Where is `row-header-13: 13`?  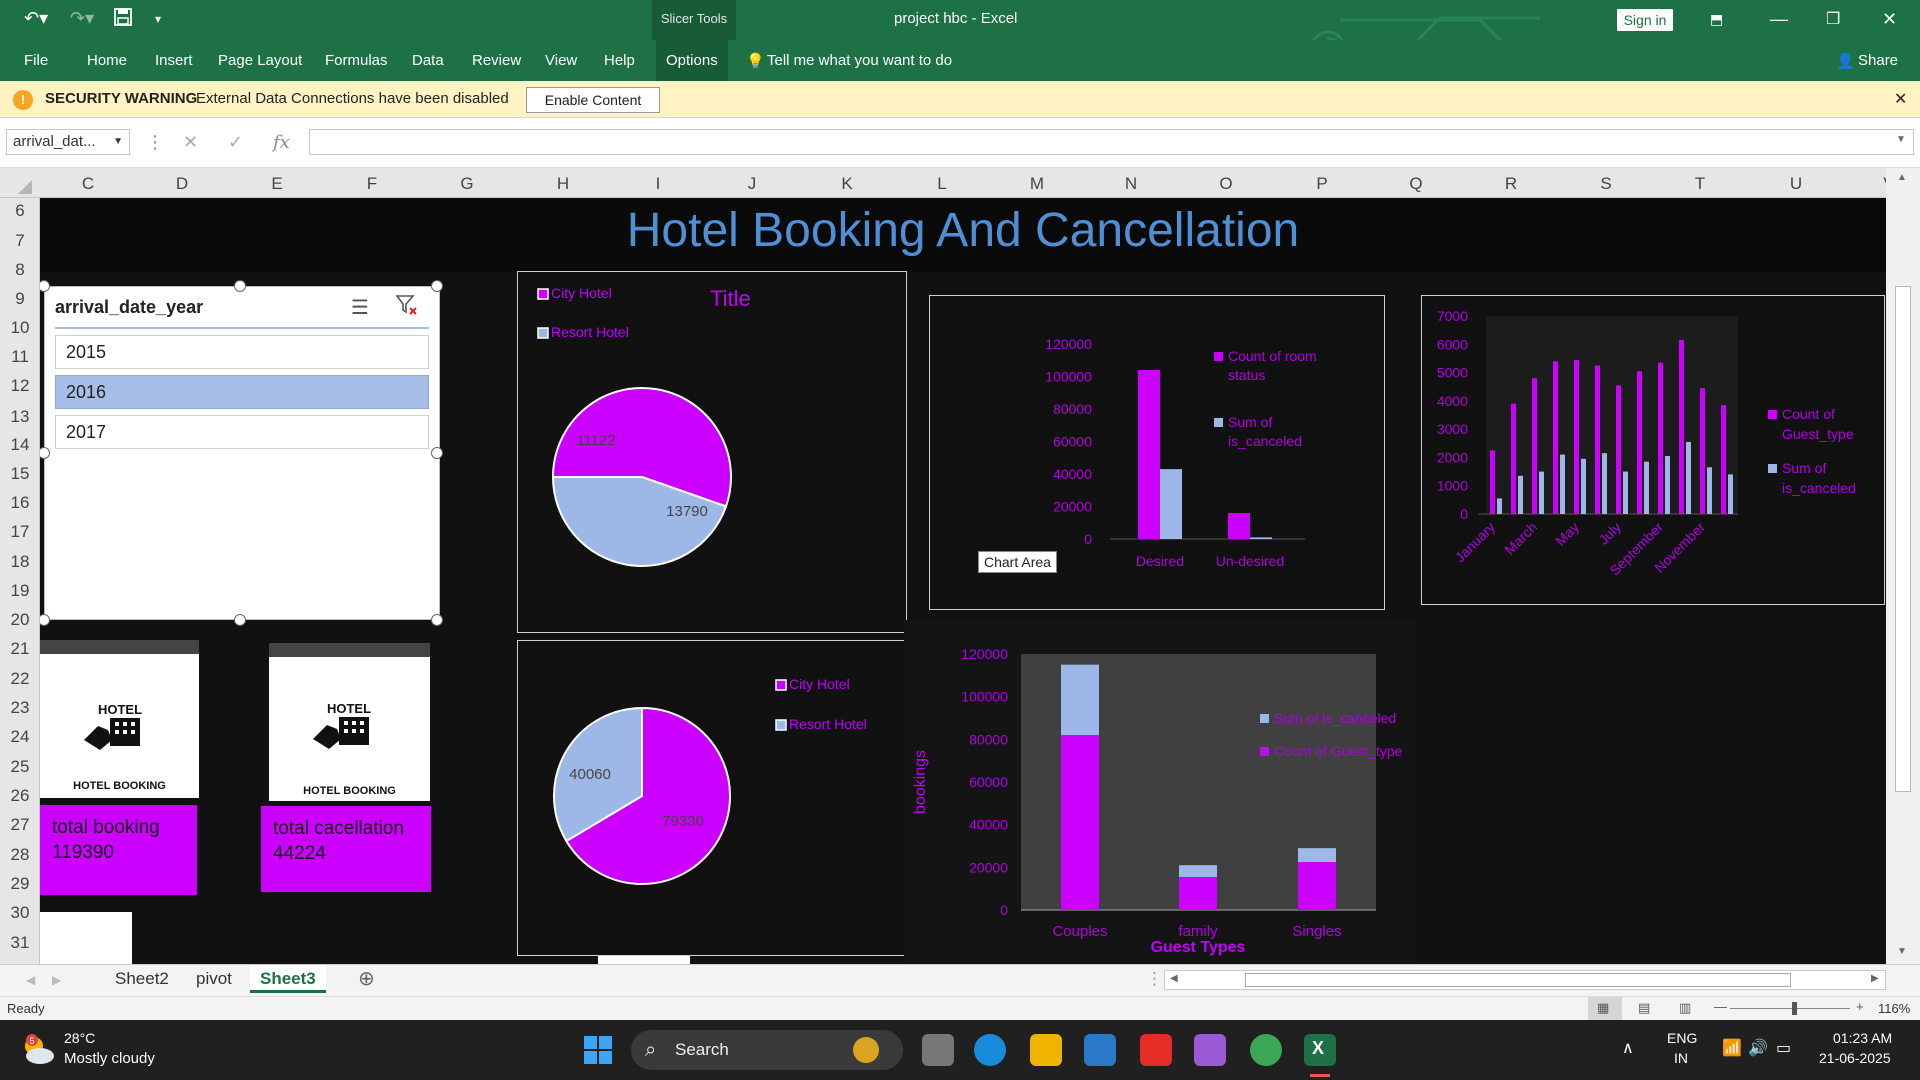 row-header-13: 13 is located at coordinates (20, 417).